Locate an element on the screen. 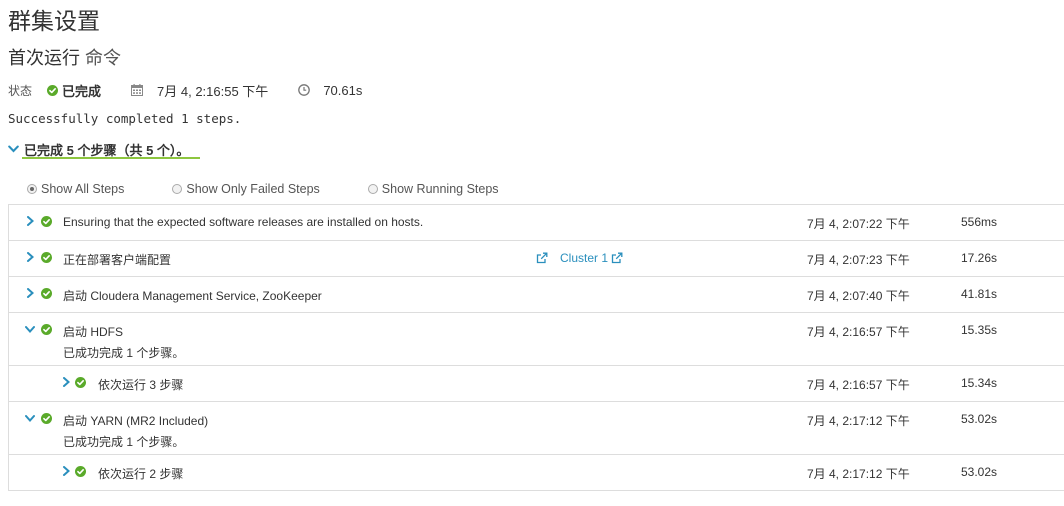 This screenshot has width=1064, height=506. step-links: Cluster 1 is located at coordinates (579, 258).